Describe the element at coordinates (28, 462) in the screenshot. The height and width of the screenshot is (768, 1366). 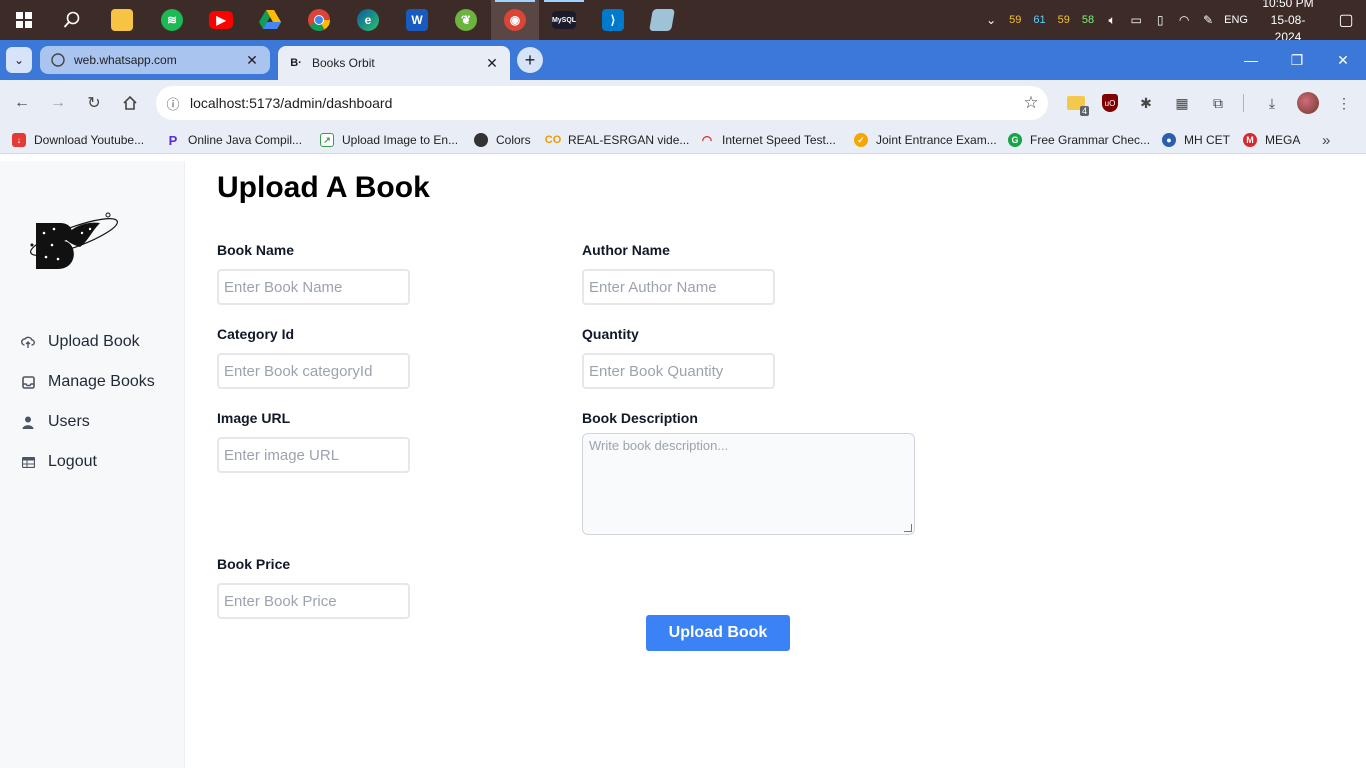
I see `table-icon` at that location.